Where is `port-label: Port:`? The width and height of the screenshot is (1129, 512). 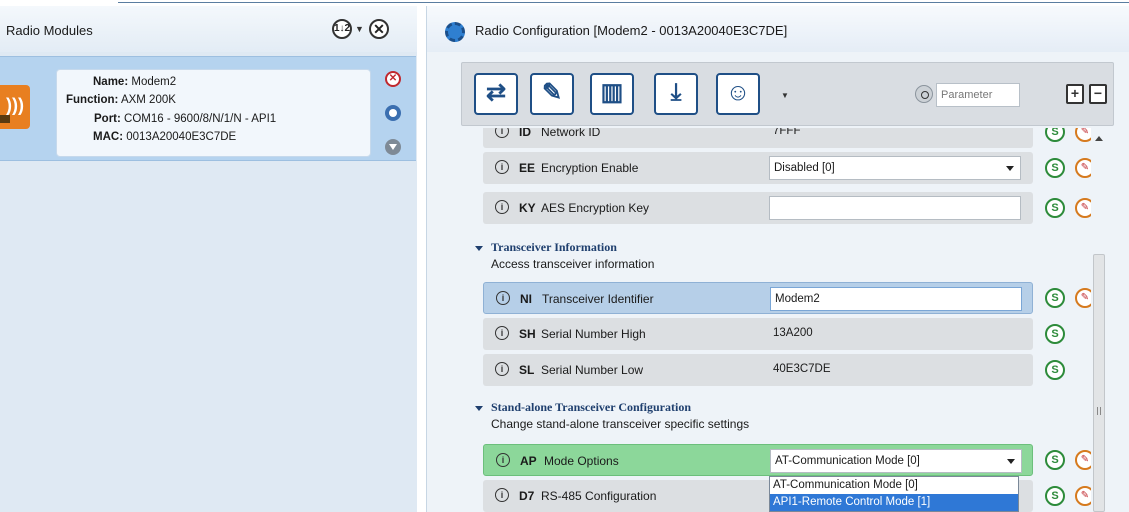
port-label: Port: is located at coordinates (107, 119).